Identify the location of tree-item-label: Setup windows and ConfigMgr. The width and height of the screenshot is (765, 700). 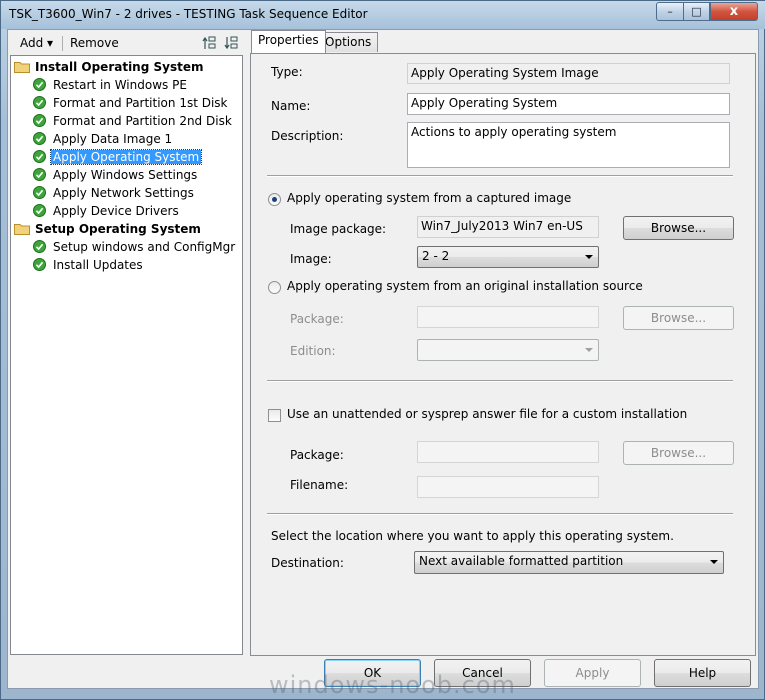
(144, 247).